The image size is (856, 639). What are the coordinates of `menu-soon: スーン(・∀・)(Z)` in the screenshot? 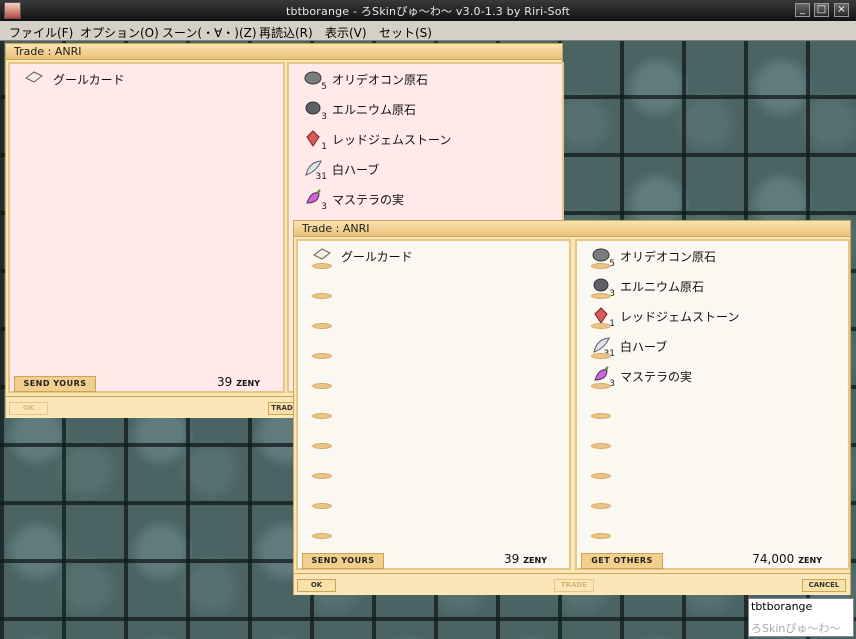 It's located at (209, 32).